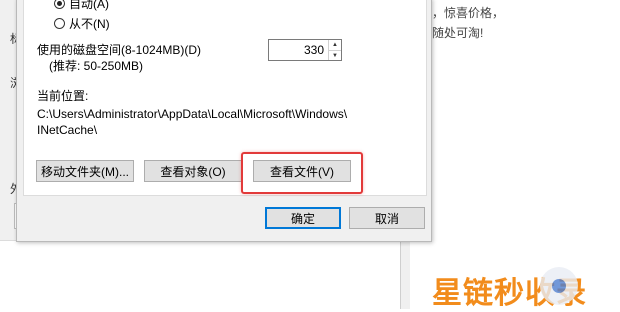 This screenshot has height=312, width=620. What do you see at coordinates (200, 275) in the screenshot?
I see `background-content-area` at bounding box center [200, 275].